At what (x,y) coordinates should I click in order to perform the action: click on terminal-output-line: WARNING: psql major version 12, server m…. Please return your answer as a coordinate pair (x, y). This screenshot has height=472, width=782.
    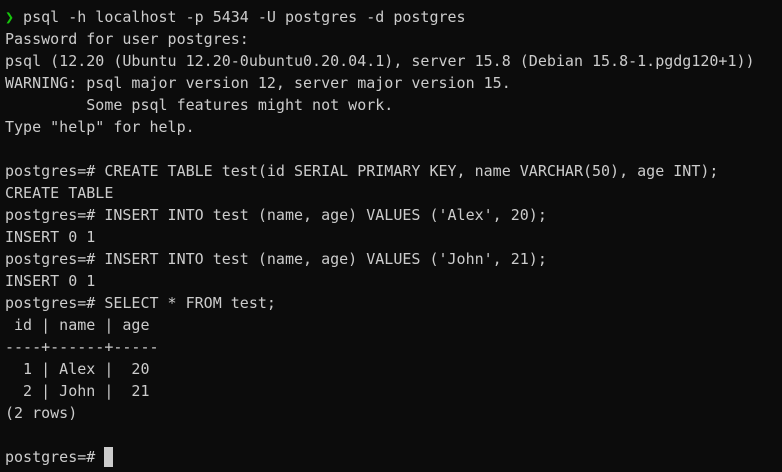
    Looking at the image, I should click on (258, 83).